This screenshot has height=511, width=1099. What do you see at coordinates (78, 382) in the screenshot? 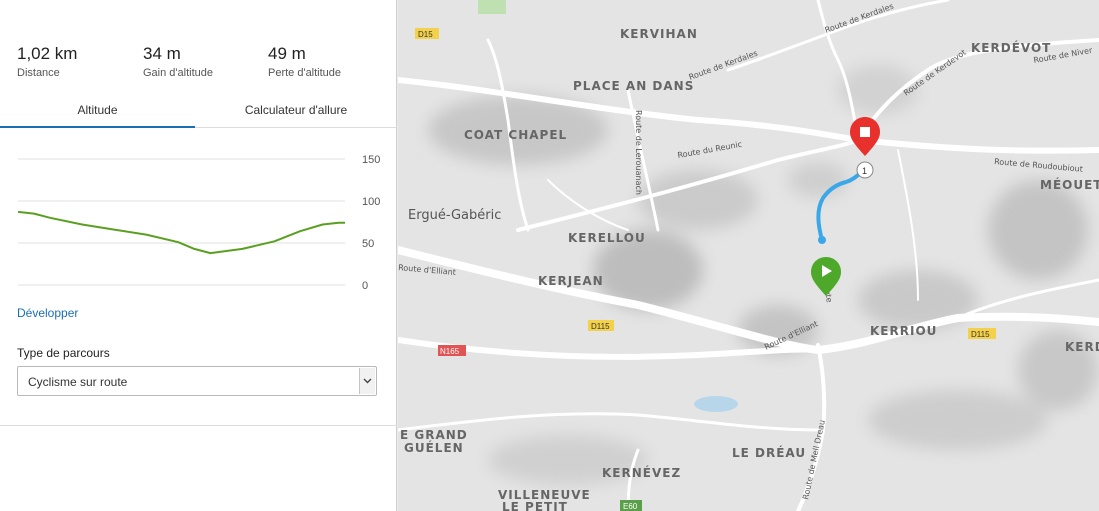
I see `route-type-selected-value: Cyclisme sur route` at bounding box center [78, 382].